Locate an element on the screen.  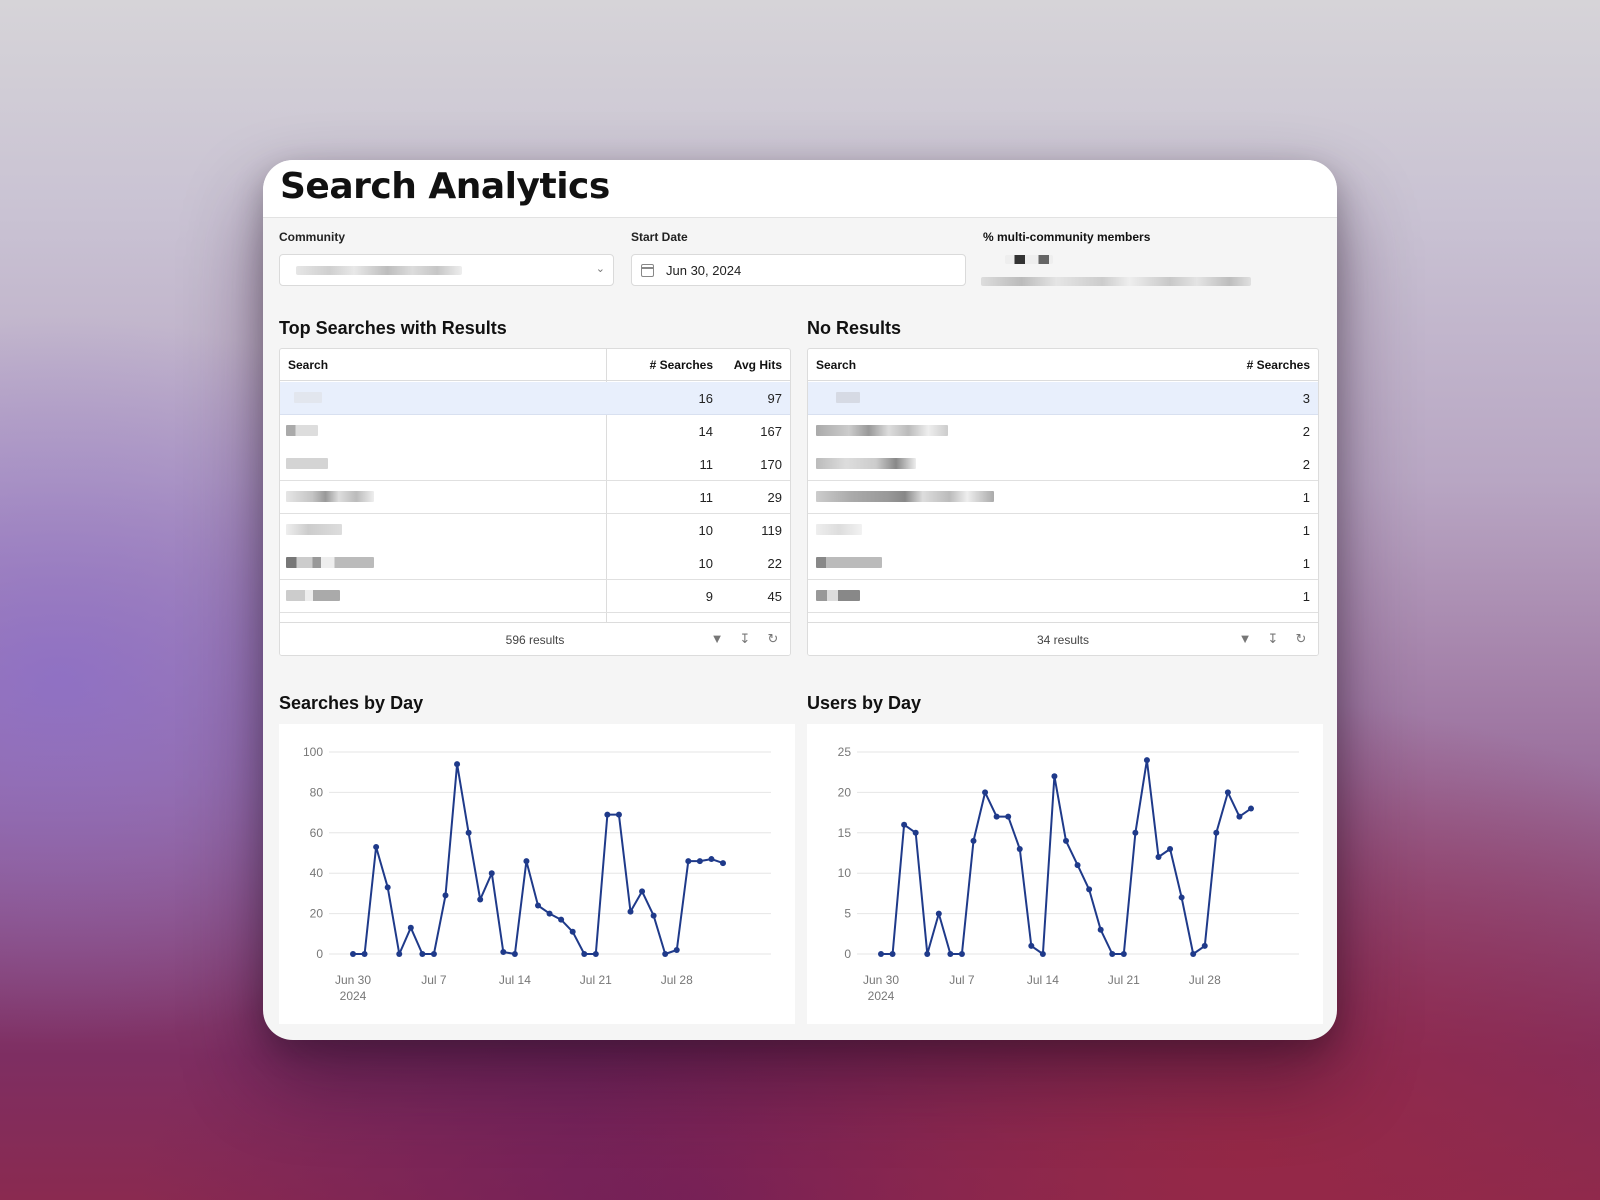
avg-hits: 97 is located at coordinates (774, 398).